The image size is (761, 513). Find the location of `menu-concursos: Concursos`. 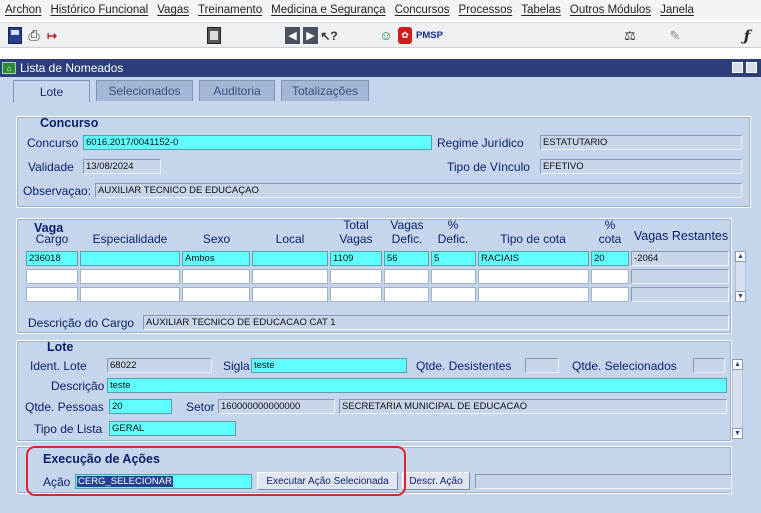

menu-concursos: Concursos is located at coordinates (422, 10).